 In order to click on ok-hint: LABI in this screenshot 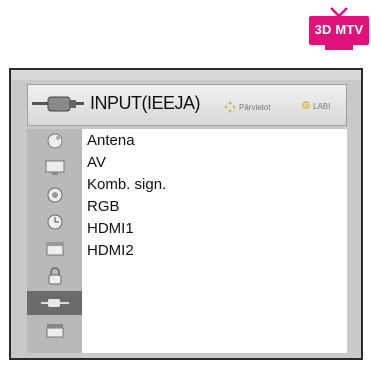, I will do `click(316, 106)`.